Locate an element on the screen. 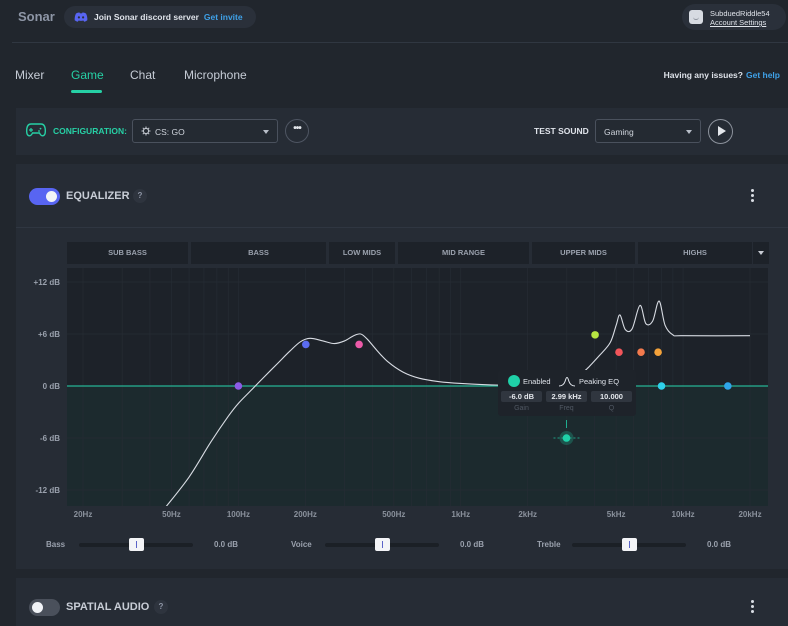 This screenshot has height=626, width=788. peaking-eq-icon is located at coordinates (567, 382).